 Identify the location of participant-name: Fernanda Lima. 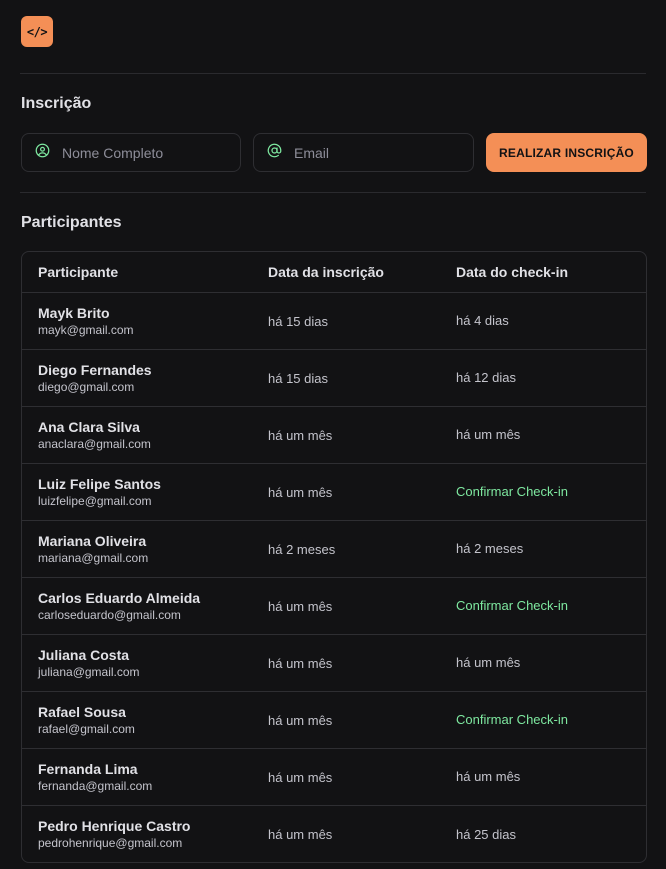
(88, 768).